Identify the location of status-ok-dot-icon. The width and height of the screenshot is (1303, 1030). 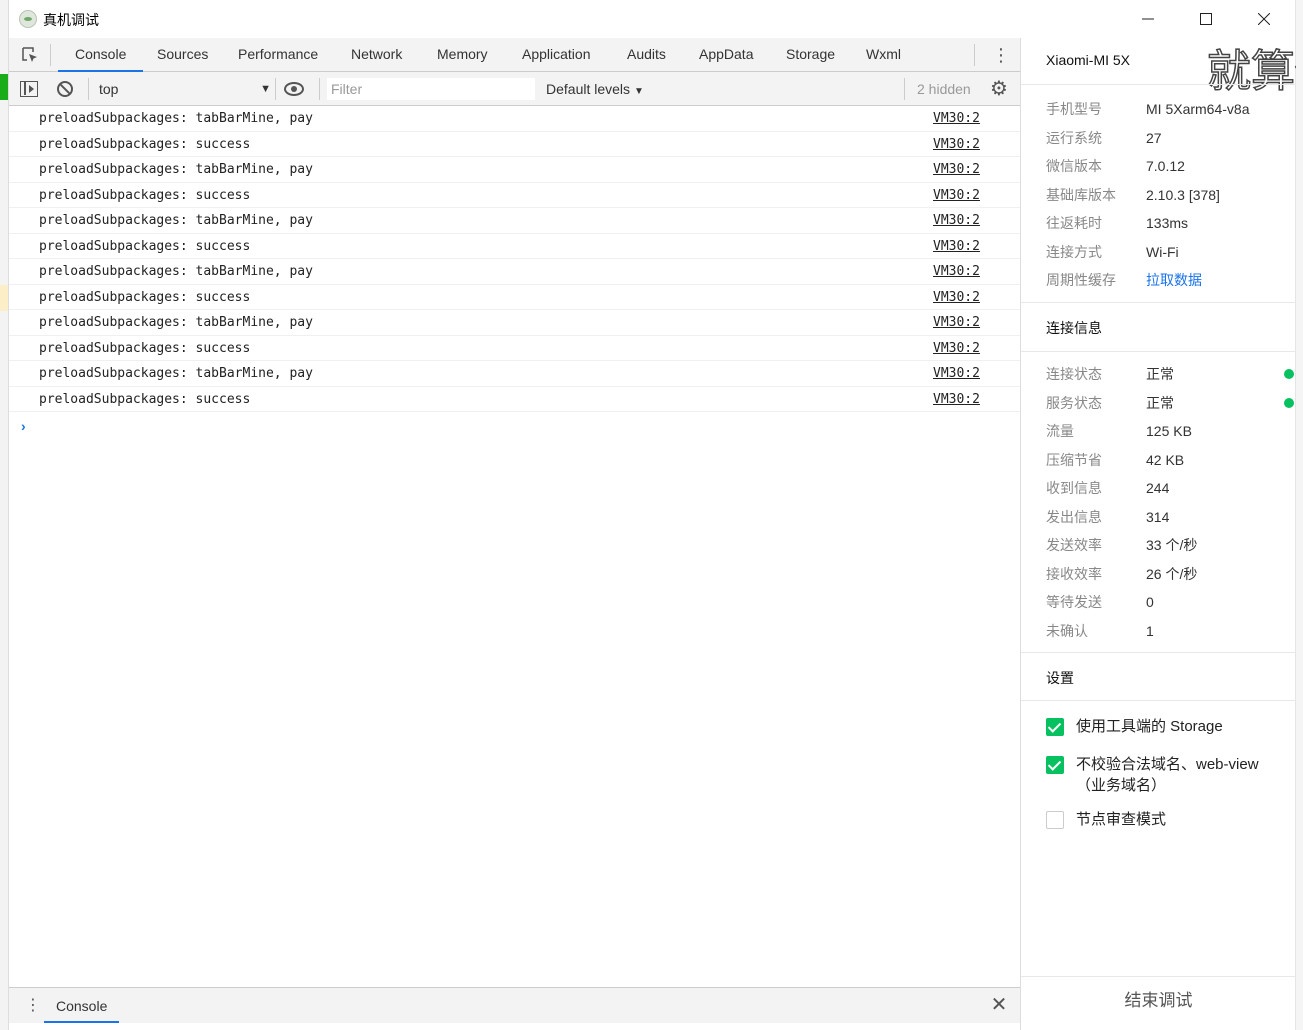
(1289, 402).